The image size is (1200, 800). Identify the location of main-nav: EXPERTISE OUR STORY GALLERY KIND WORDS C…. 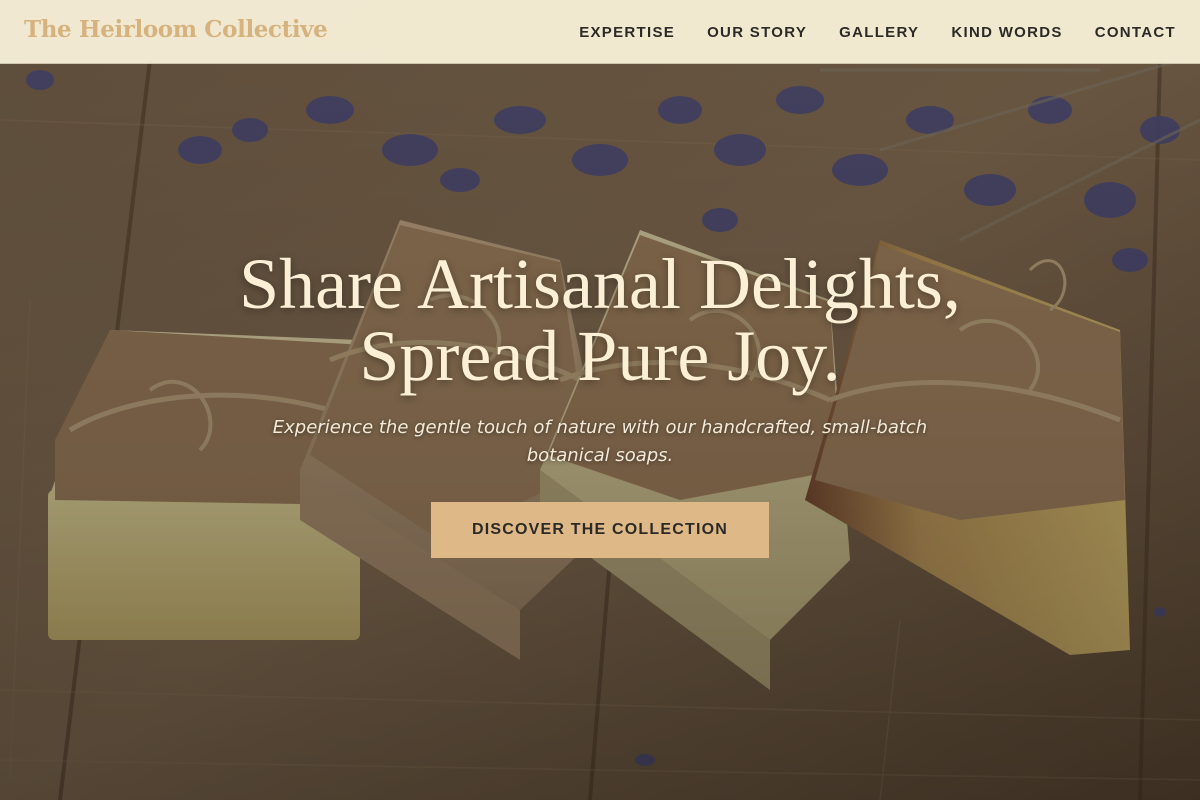
(877, 32).